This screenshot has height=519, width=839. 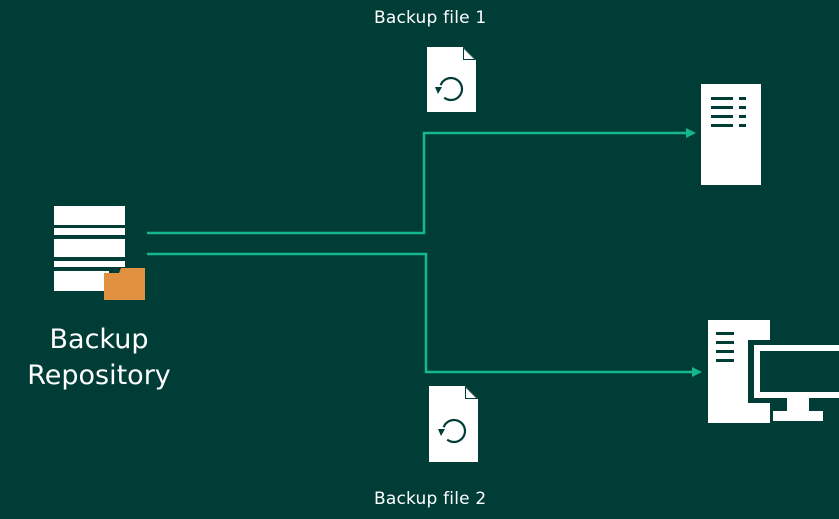 I want to click on backup-file-1-label: Backup file 1, so click(x=430, y=18).